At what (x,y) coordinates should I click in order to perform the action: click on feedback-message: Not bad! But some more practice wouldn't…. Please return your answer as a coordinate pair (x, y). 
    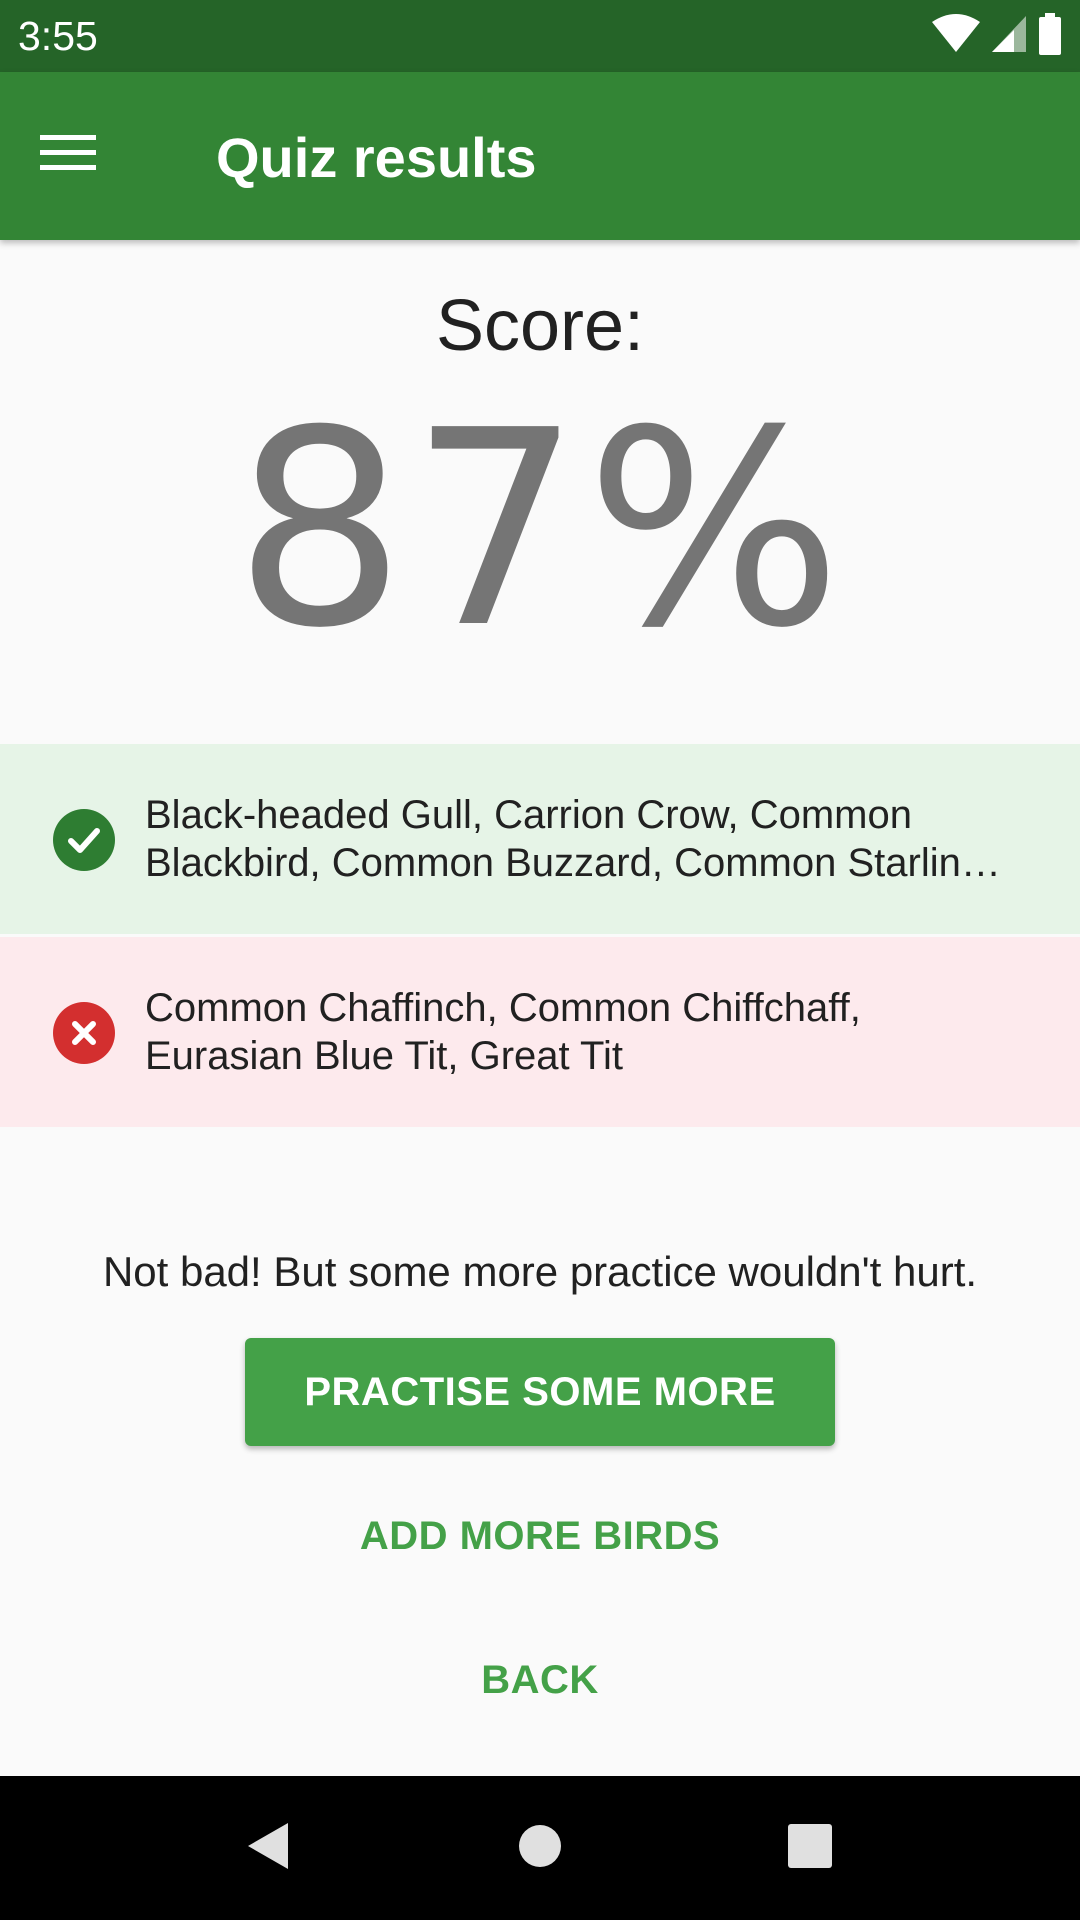
    Looking at the image, I should click on (540, 1271).